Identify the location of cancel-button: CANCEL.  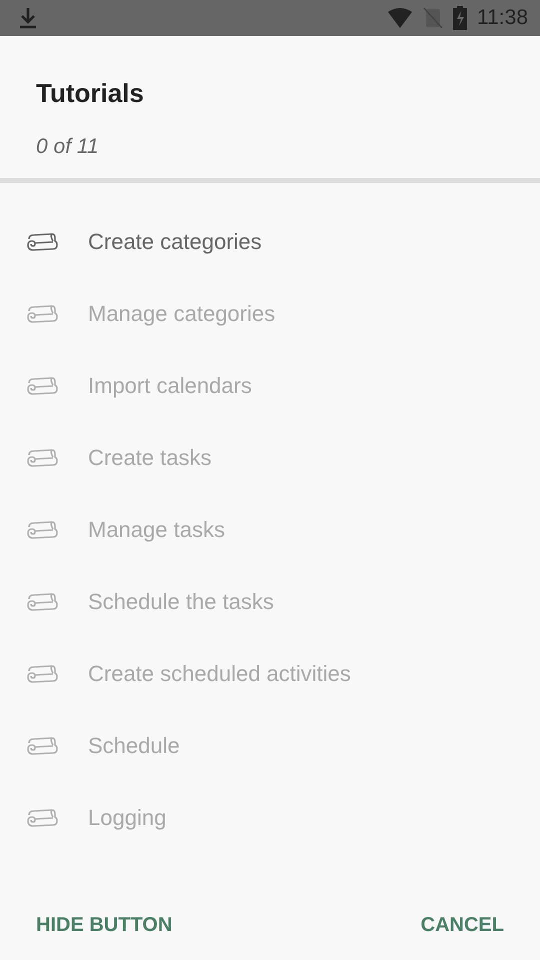
(462, 925).